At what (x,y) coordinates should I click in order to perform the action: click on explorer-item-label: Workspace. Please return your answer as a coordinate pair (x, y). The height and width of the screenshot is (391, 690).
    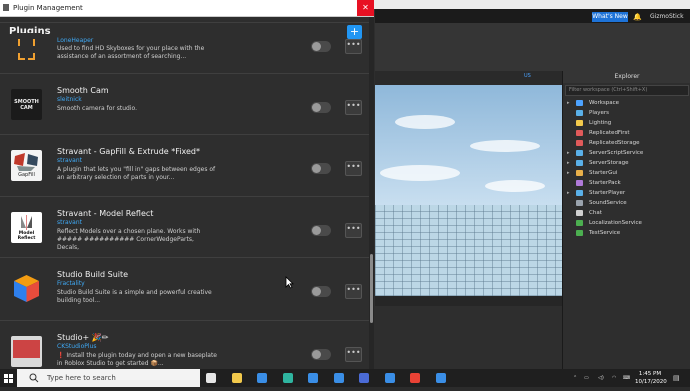
    Looking at the image, I should click on (604, 103).